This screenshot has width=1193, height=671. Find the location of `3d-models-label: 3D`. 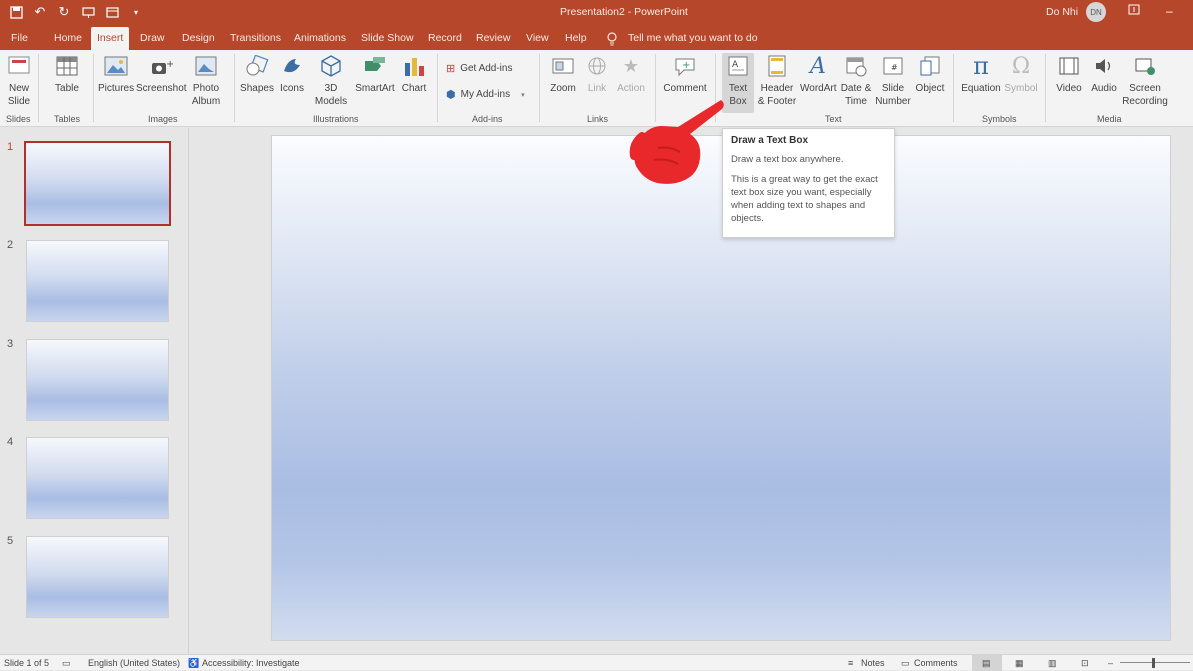

3d-models-label: 3D is located at coordinates (331, 88).